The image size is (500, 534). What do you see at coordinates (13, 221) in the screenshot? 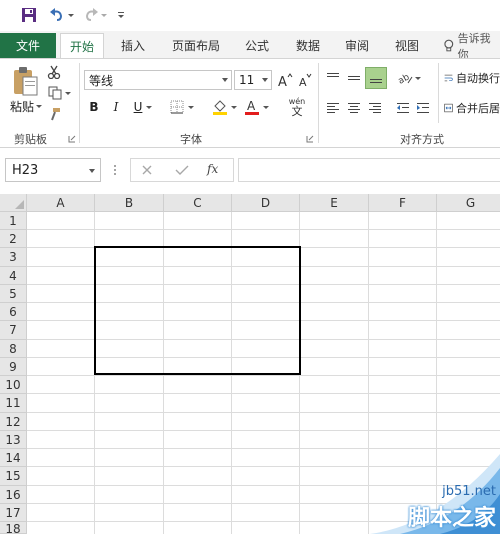
I see `row-header-1: 1` at bounding box center [13, 221].